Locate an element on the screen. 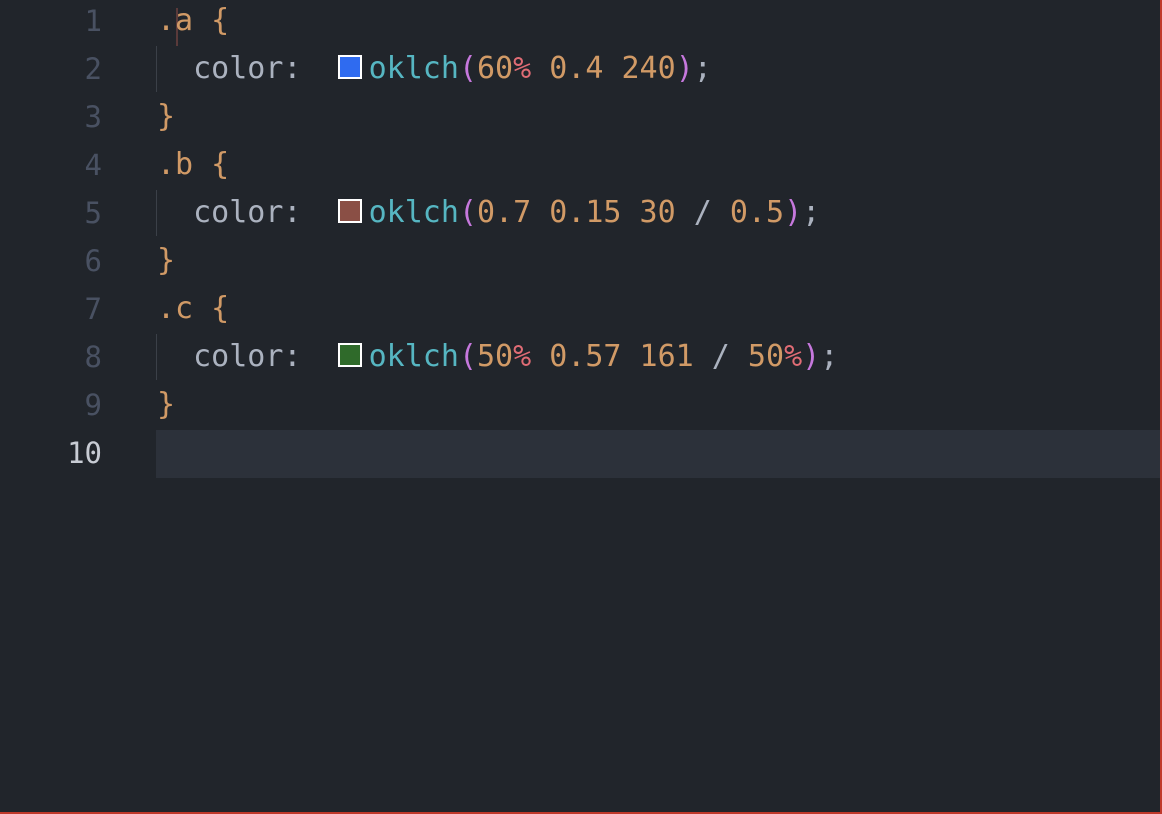 The height and width of the screenshot is (814, 1162). numeric-value: 0.57 is located at coordinates (576, 356).